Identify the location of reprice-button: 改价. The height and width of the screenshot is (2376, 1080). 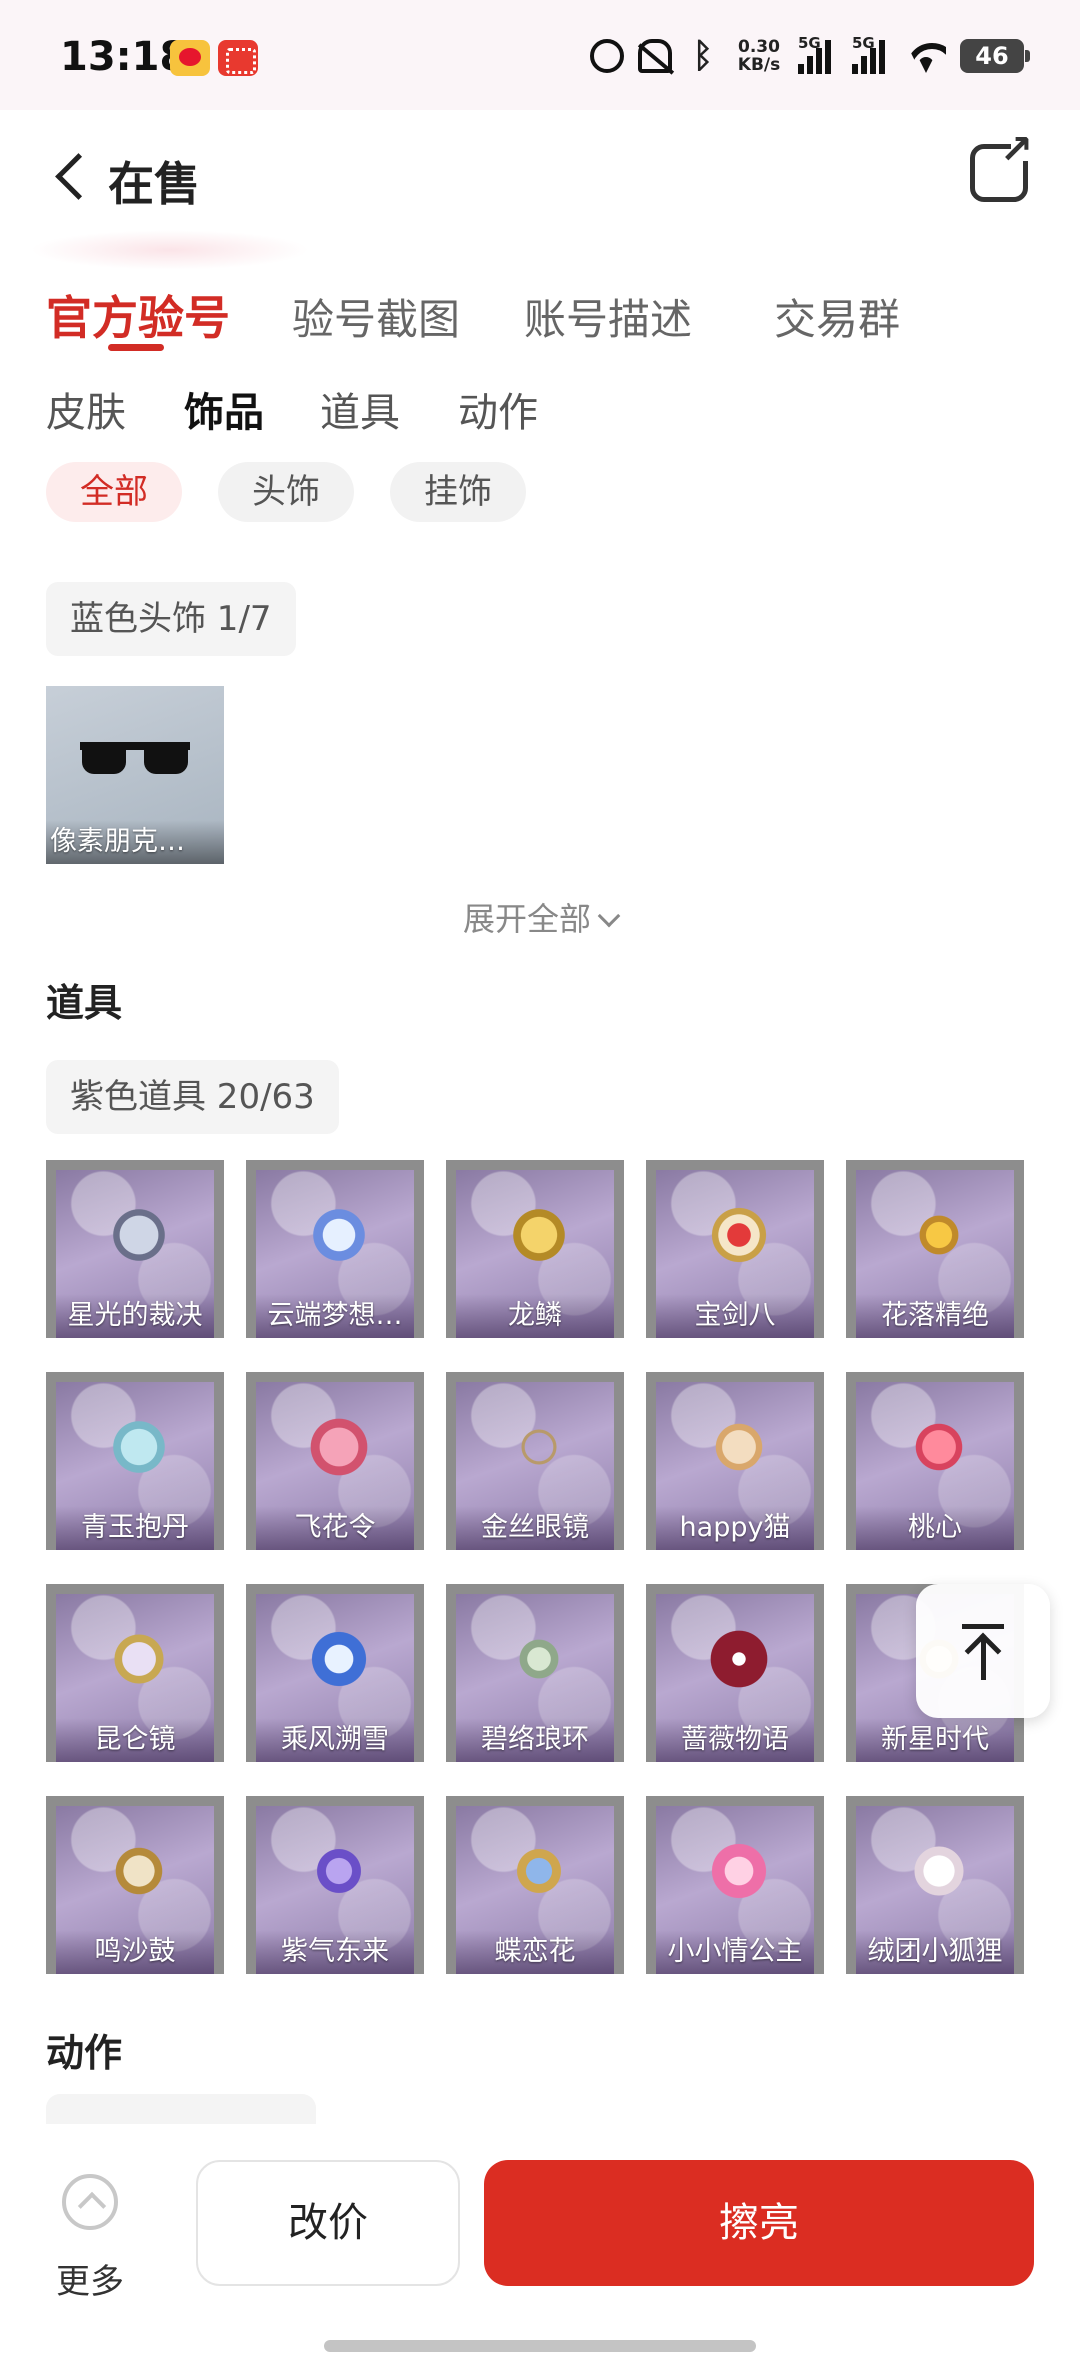
(328, 2223).